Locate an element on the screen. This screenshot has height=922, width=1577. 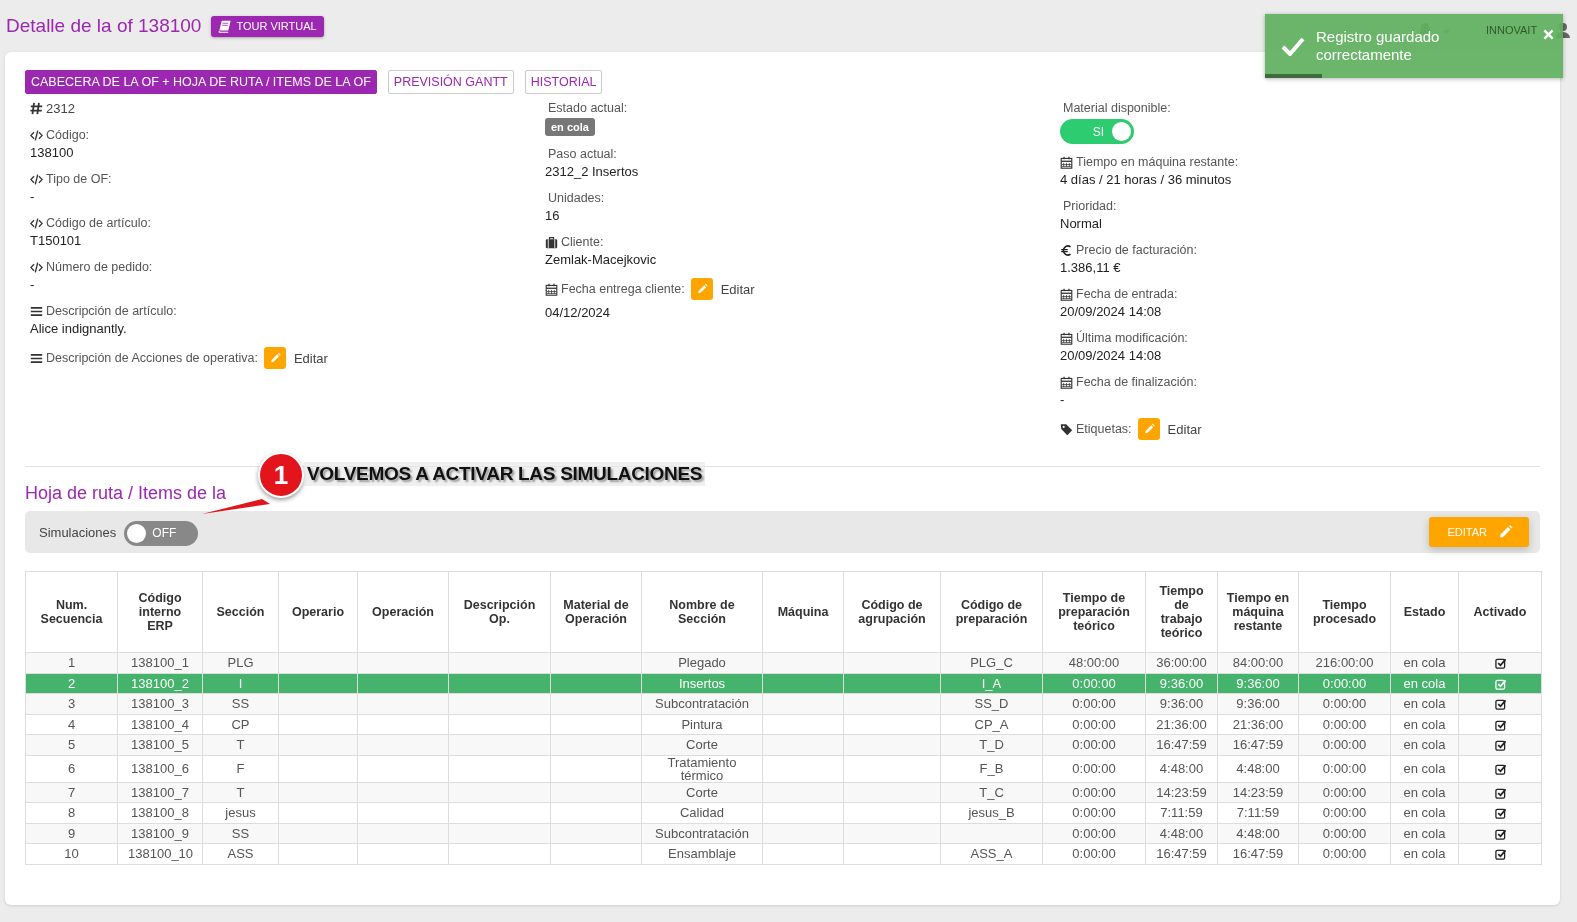
table-cell: 138100_4 is located at coordinates (160, 724).